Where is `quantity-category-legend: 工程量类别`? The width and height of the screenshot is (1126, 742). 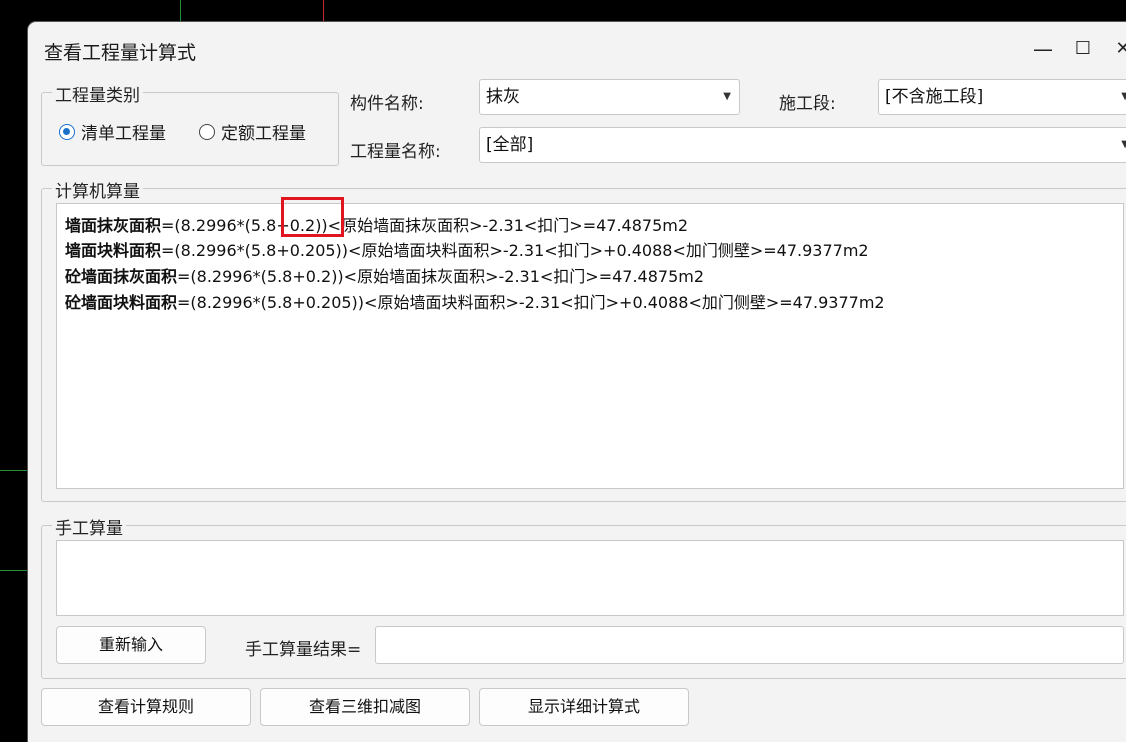 quantity-category-legend: 工程量类别 is located at coordinates (97, 93).